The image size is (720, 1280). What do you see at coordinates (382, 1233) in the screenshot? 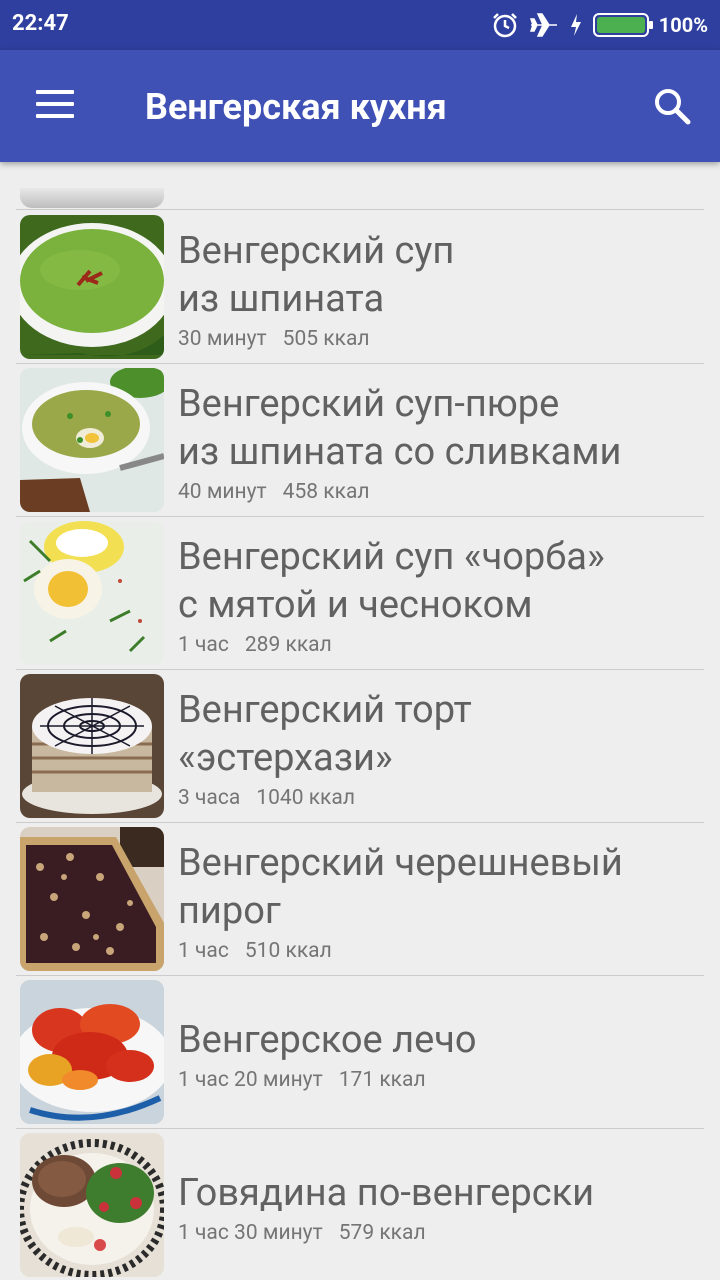
I see `recipe-kcal: 579 ккал` at bounding box center [382, 1233].